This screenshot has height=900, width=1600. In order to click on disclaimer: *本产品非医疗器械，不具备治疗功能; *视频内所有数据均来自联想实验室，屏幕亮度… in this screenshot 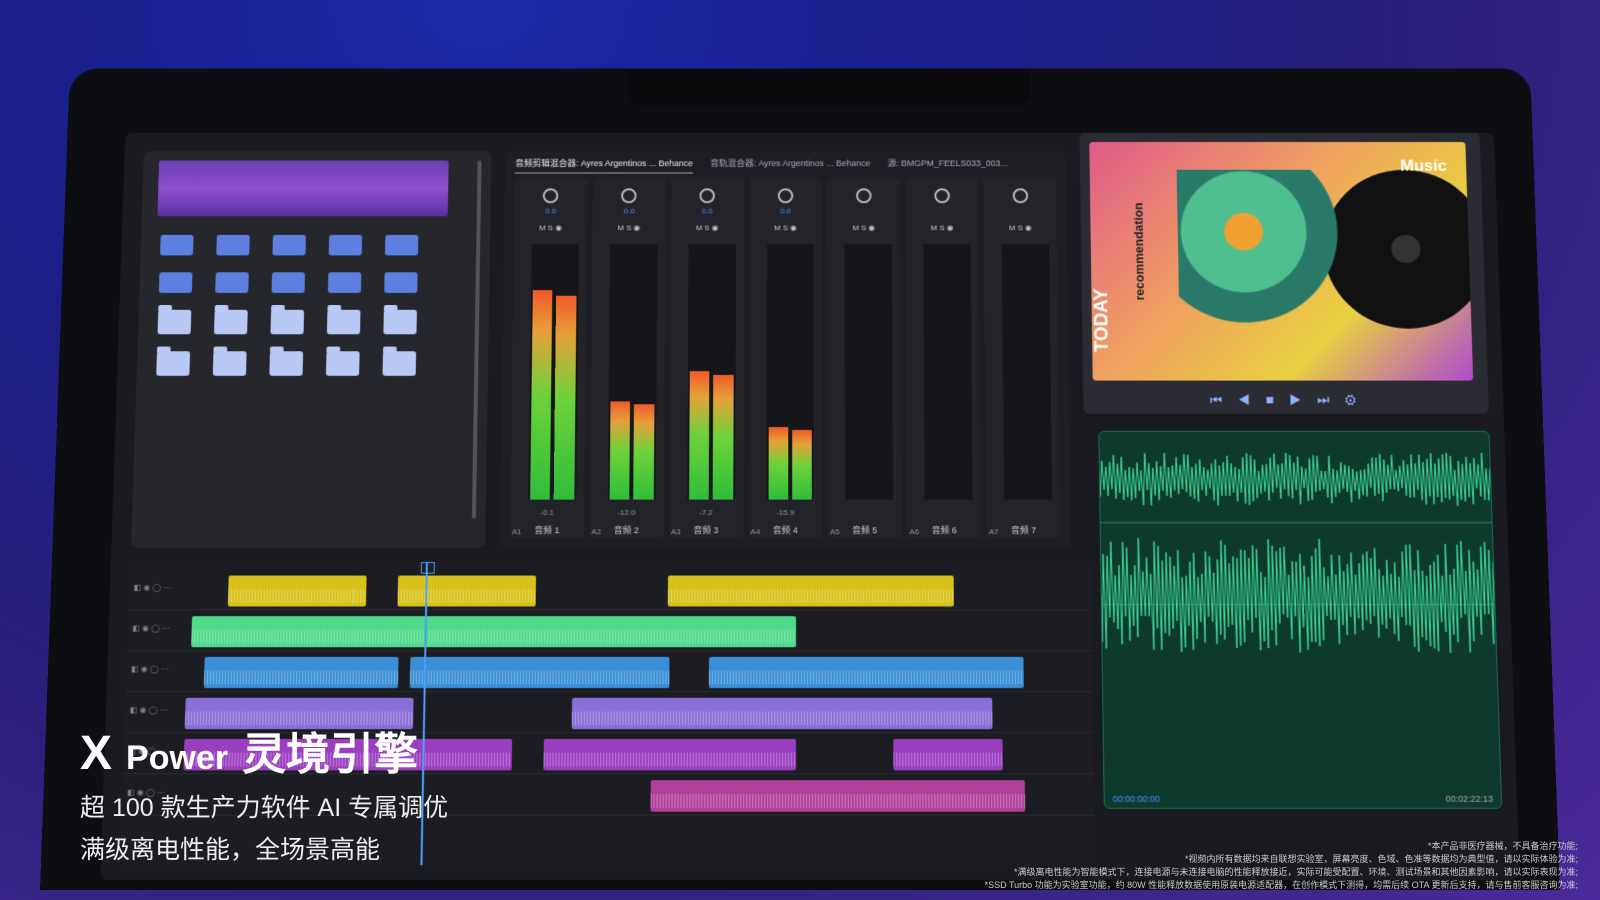, I will do `click(1238, 866)`.